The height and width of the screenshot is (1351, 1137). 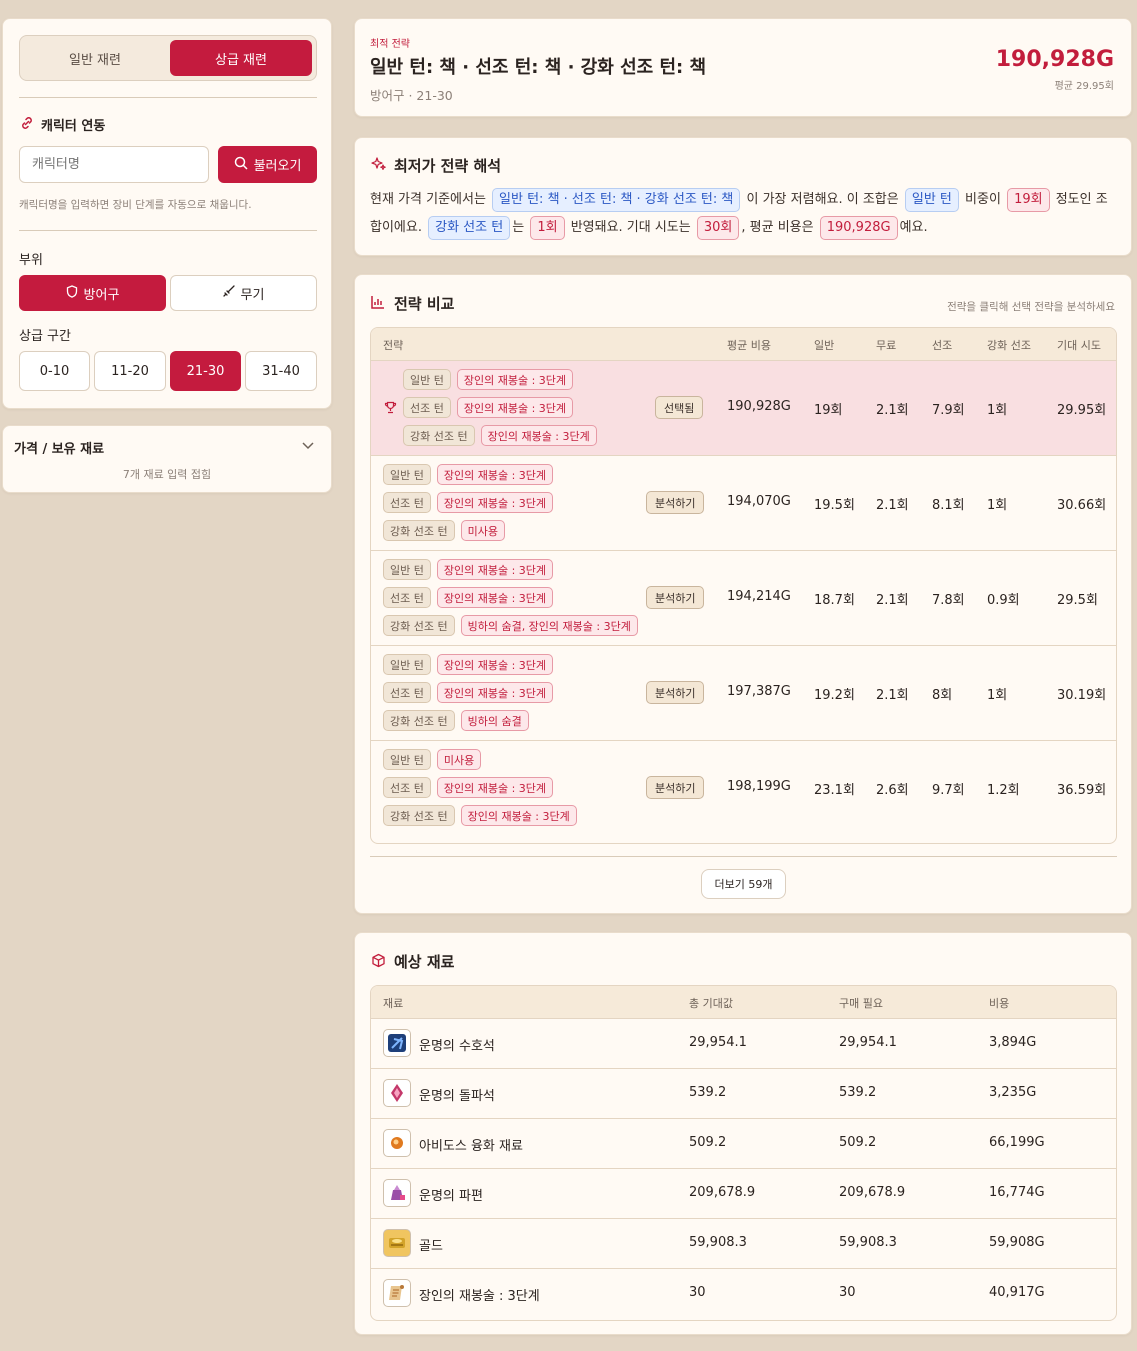 I want to click on character-name-input, so click(x=114, y=164).